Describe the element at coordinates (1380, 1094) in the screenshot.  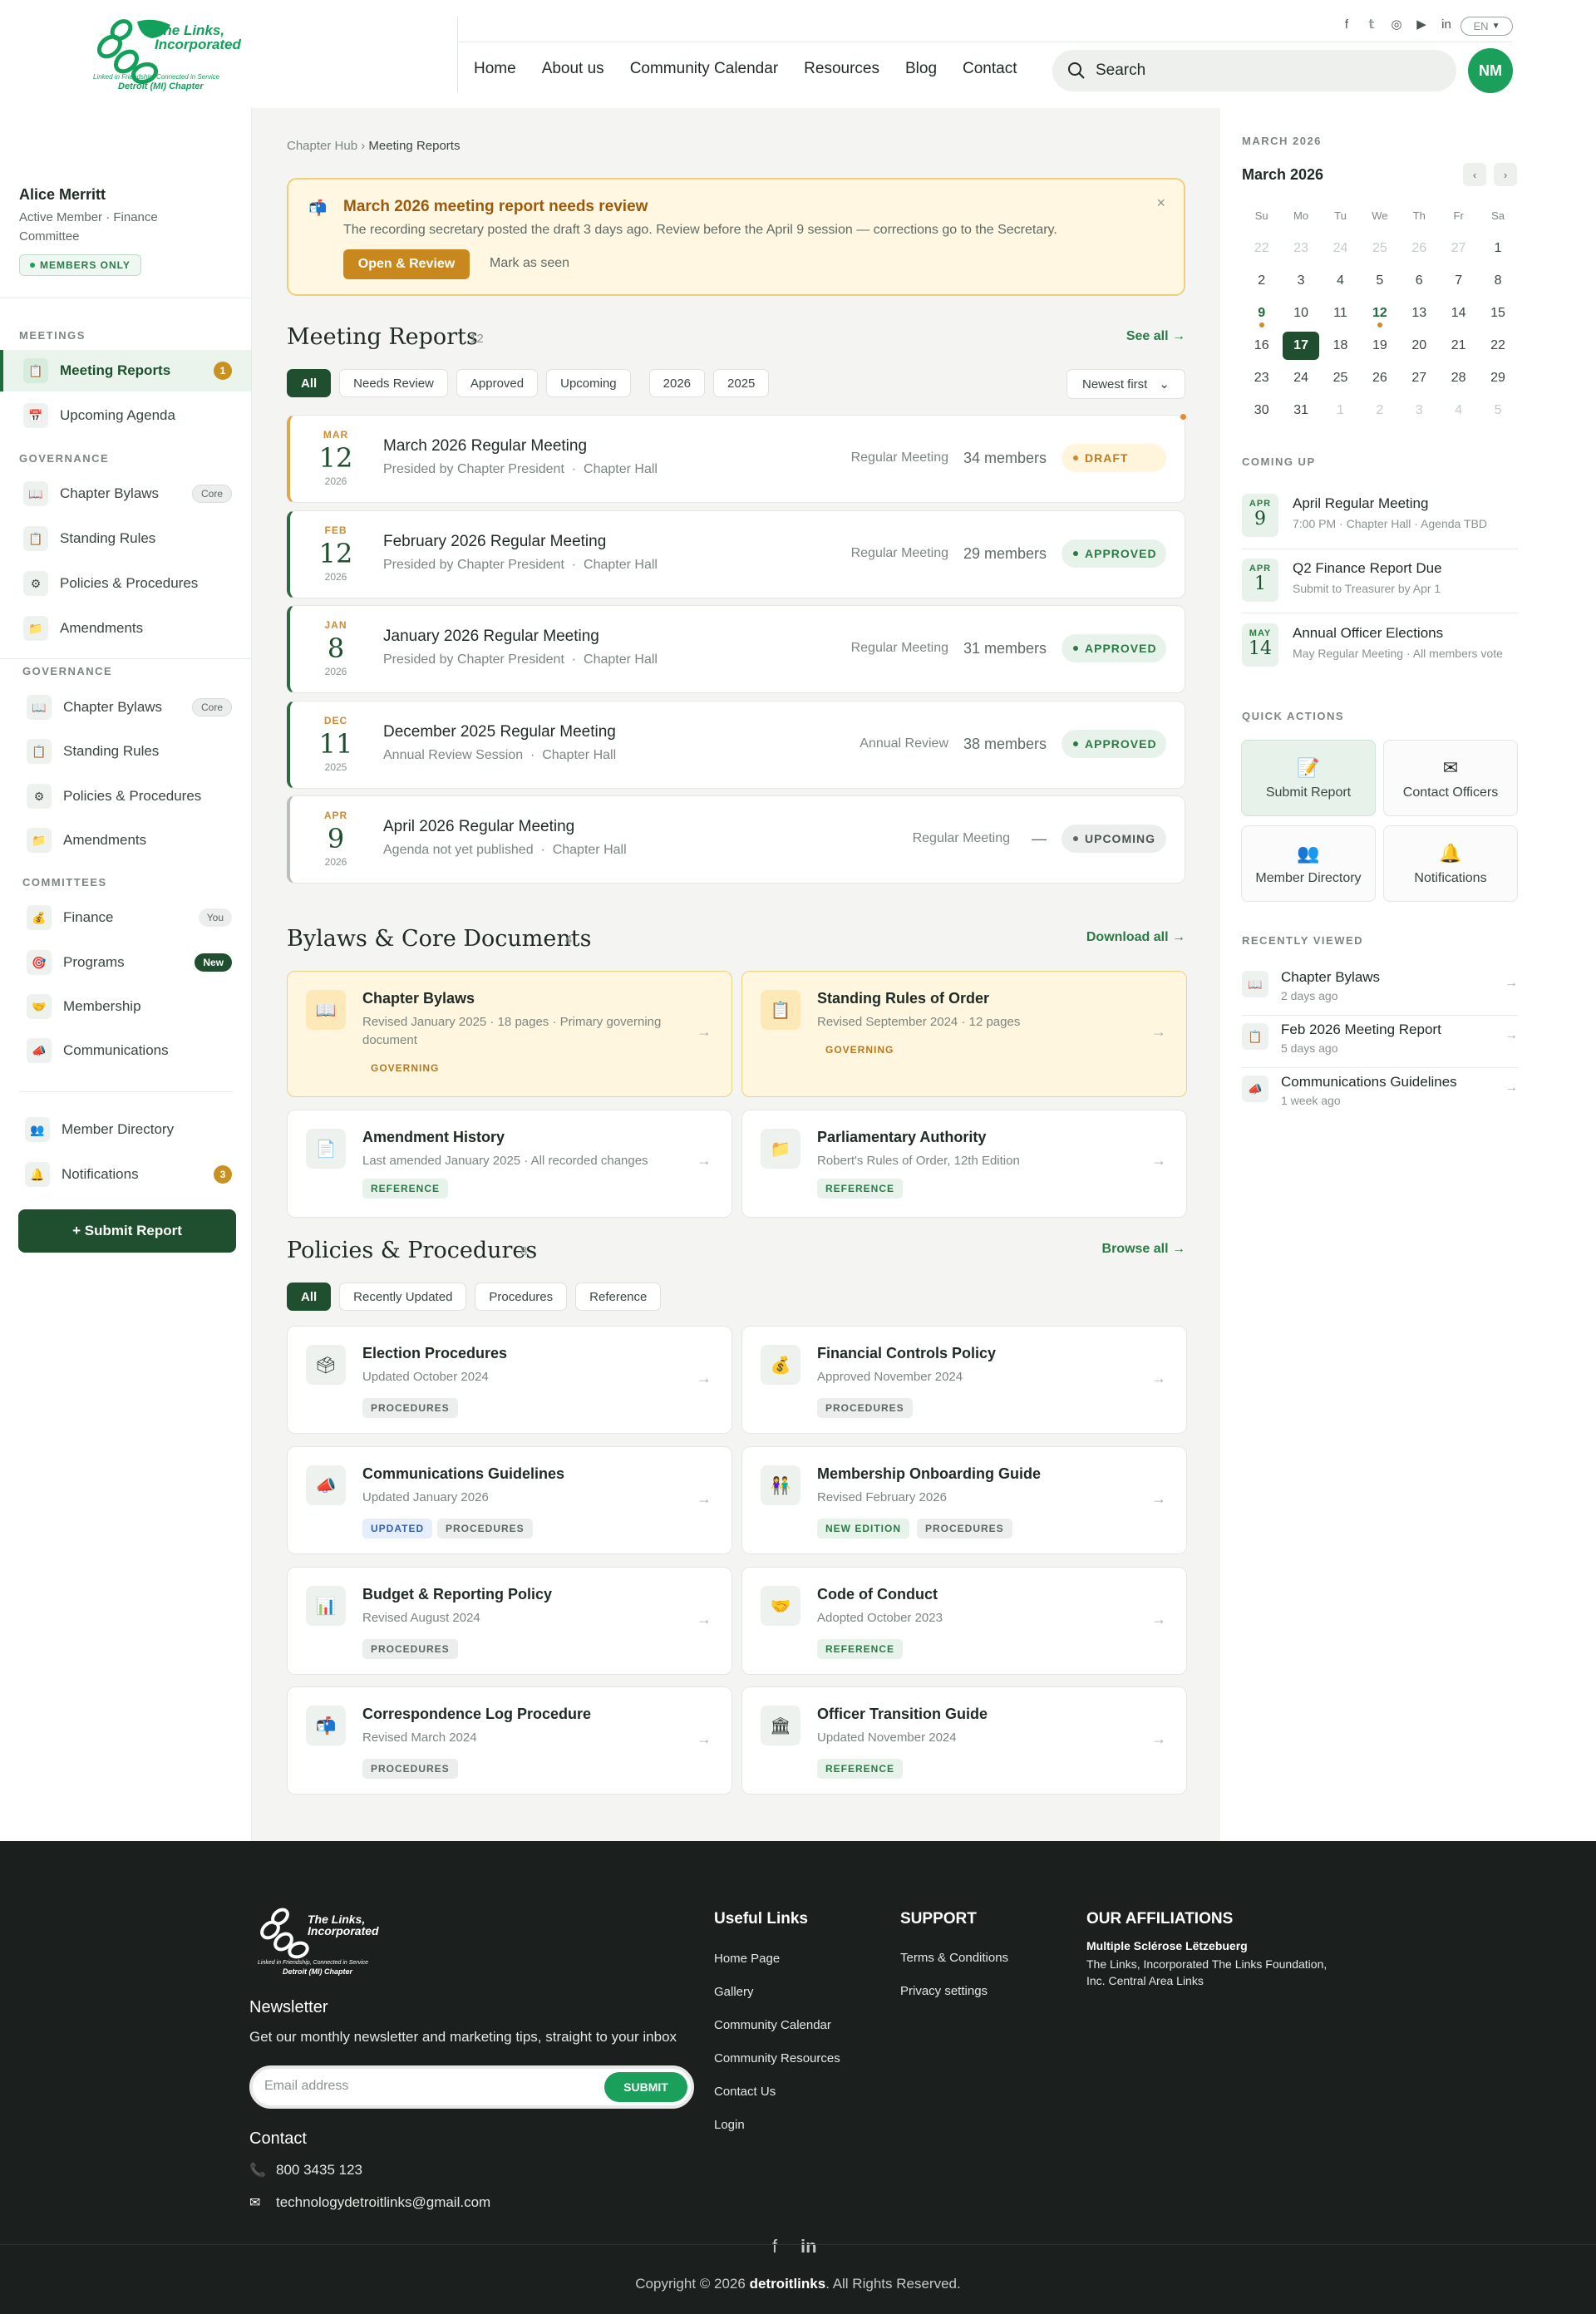
I see `recent-item: 📣 Communications Guidelines 1 week ago →` at that location.